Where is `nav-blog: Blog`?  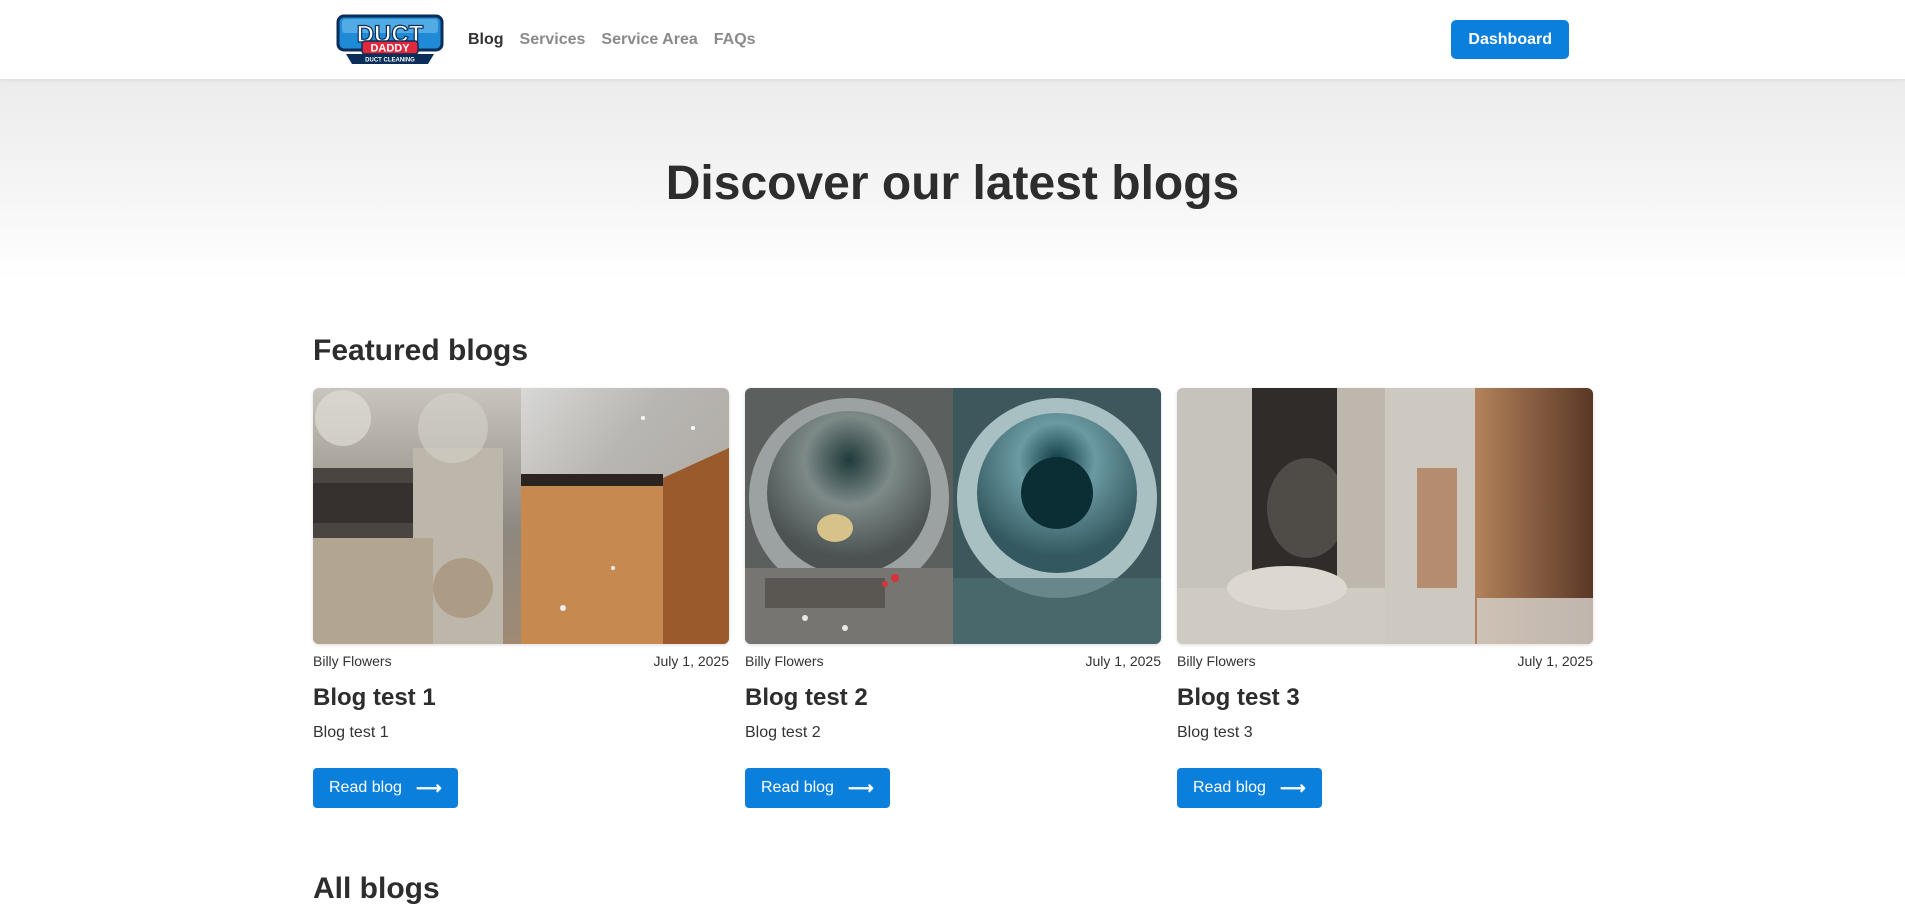 nav-blog: Blog is located at coordinates (486, 40).